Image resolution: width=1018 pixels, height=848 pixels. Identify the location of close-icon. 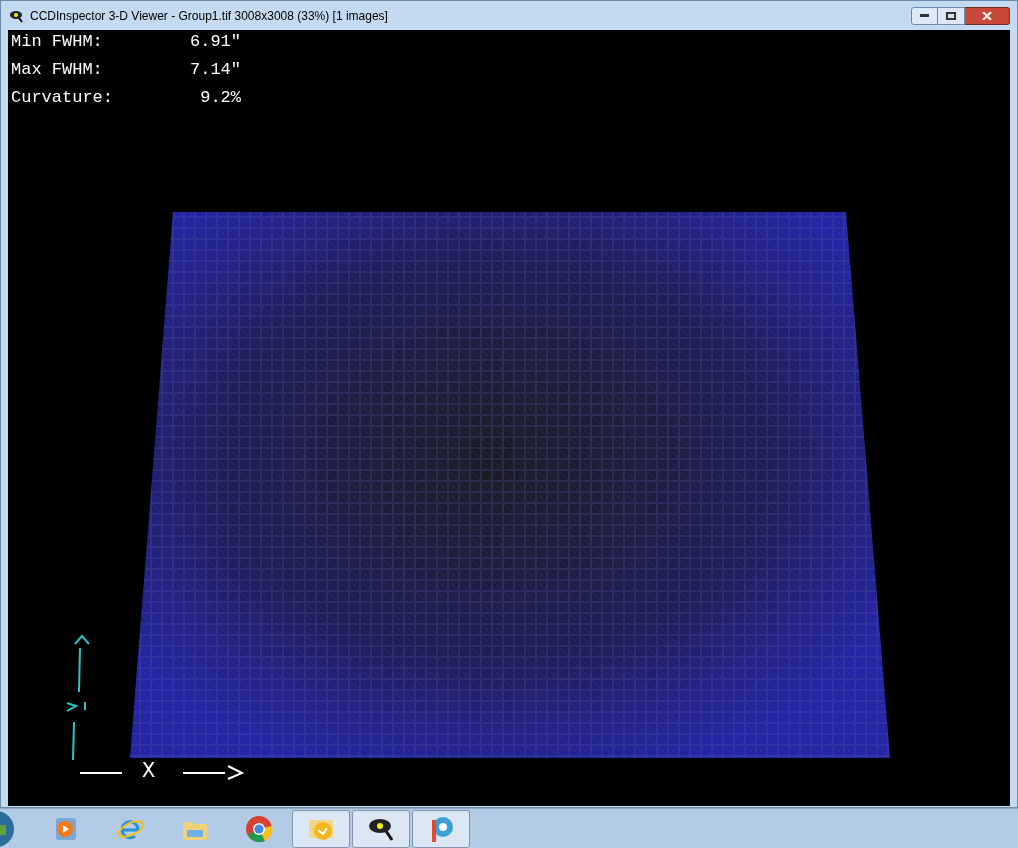
(987, 15).